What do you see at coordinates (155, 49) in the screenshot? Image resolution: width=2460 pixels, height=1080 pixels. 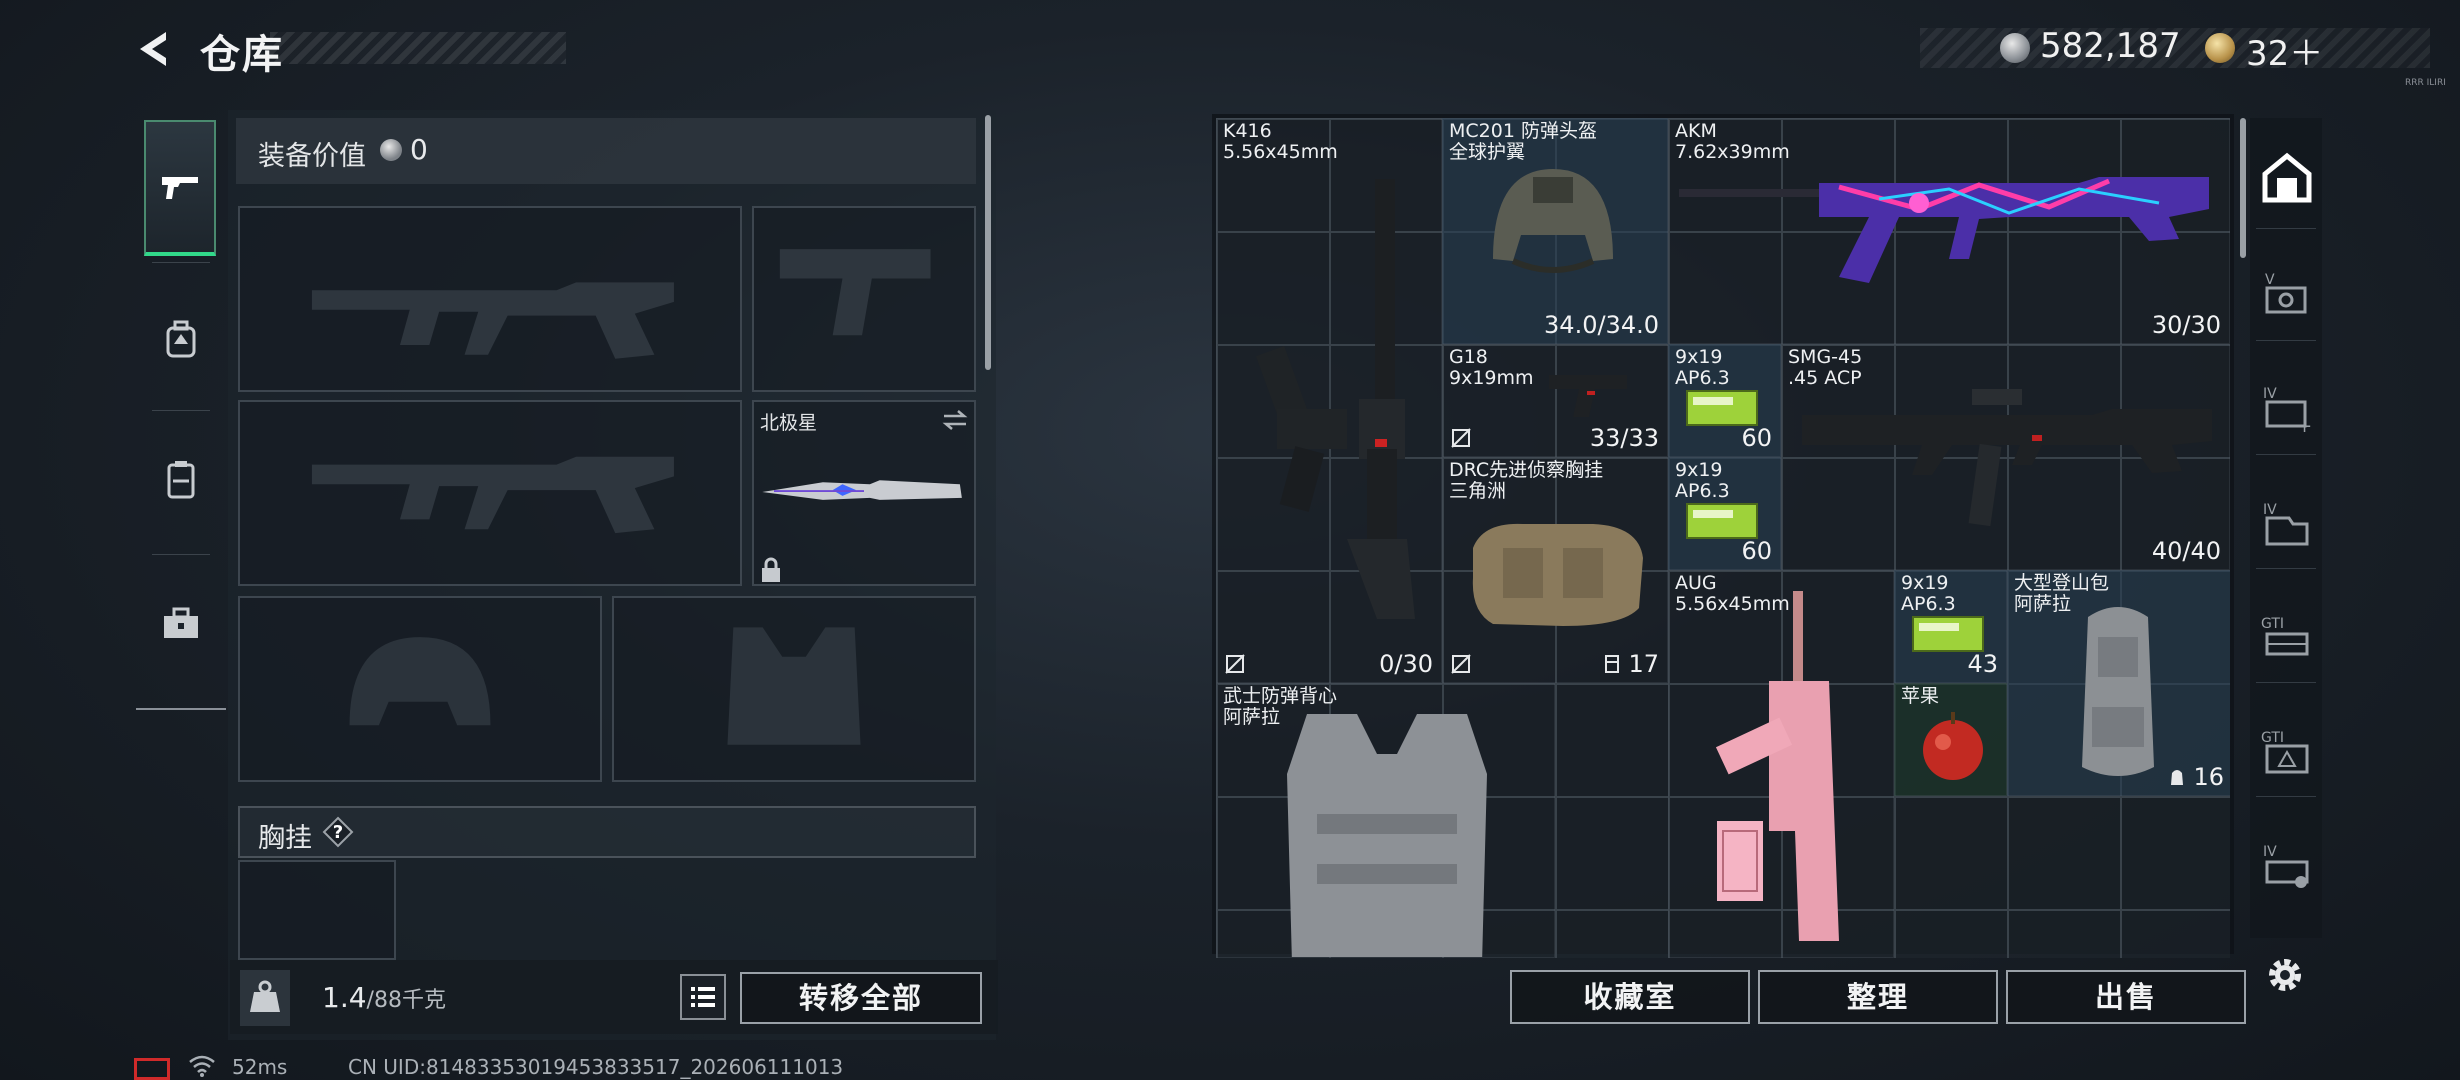 I see `back-arrow-icon` at bounding box center [155, 49].